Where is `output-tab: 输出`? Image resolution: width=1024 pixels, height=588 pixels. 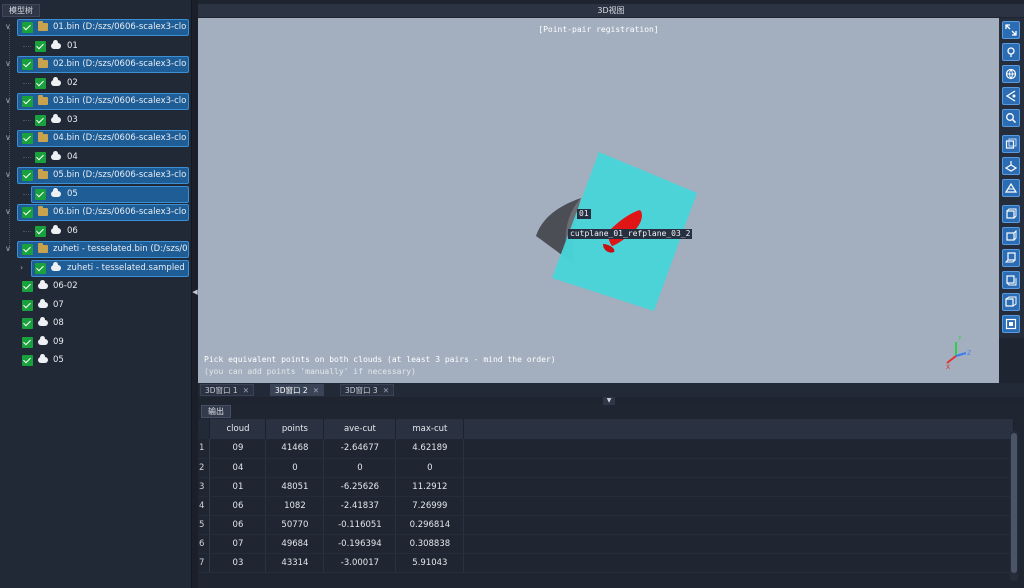
output-tab: 输出 is located at coordinates (216, 411).